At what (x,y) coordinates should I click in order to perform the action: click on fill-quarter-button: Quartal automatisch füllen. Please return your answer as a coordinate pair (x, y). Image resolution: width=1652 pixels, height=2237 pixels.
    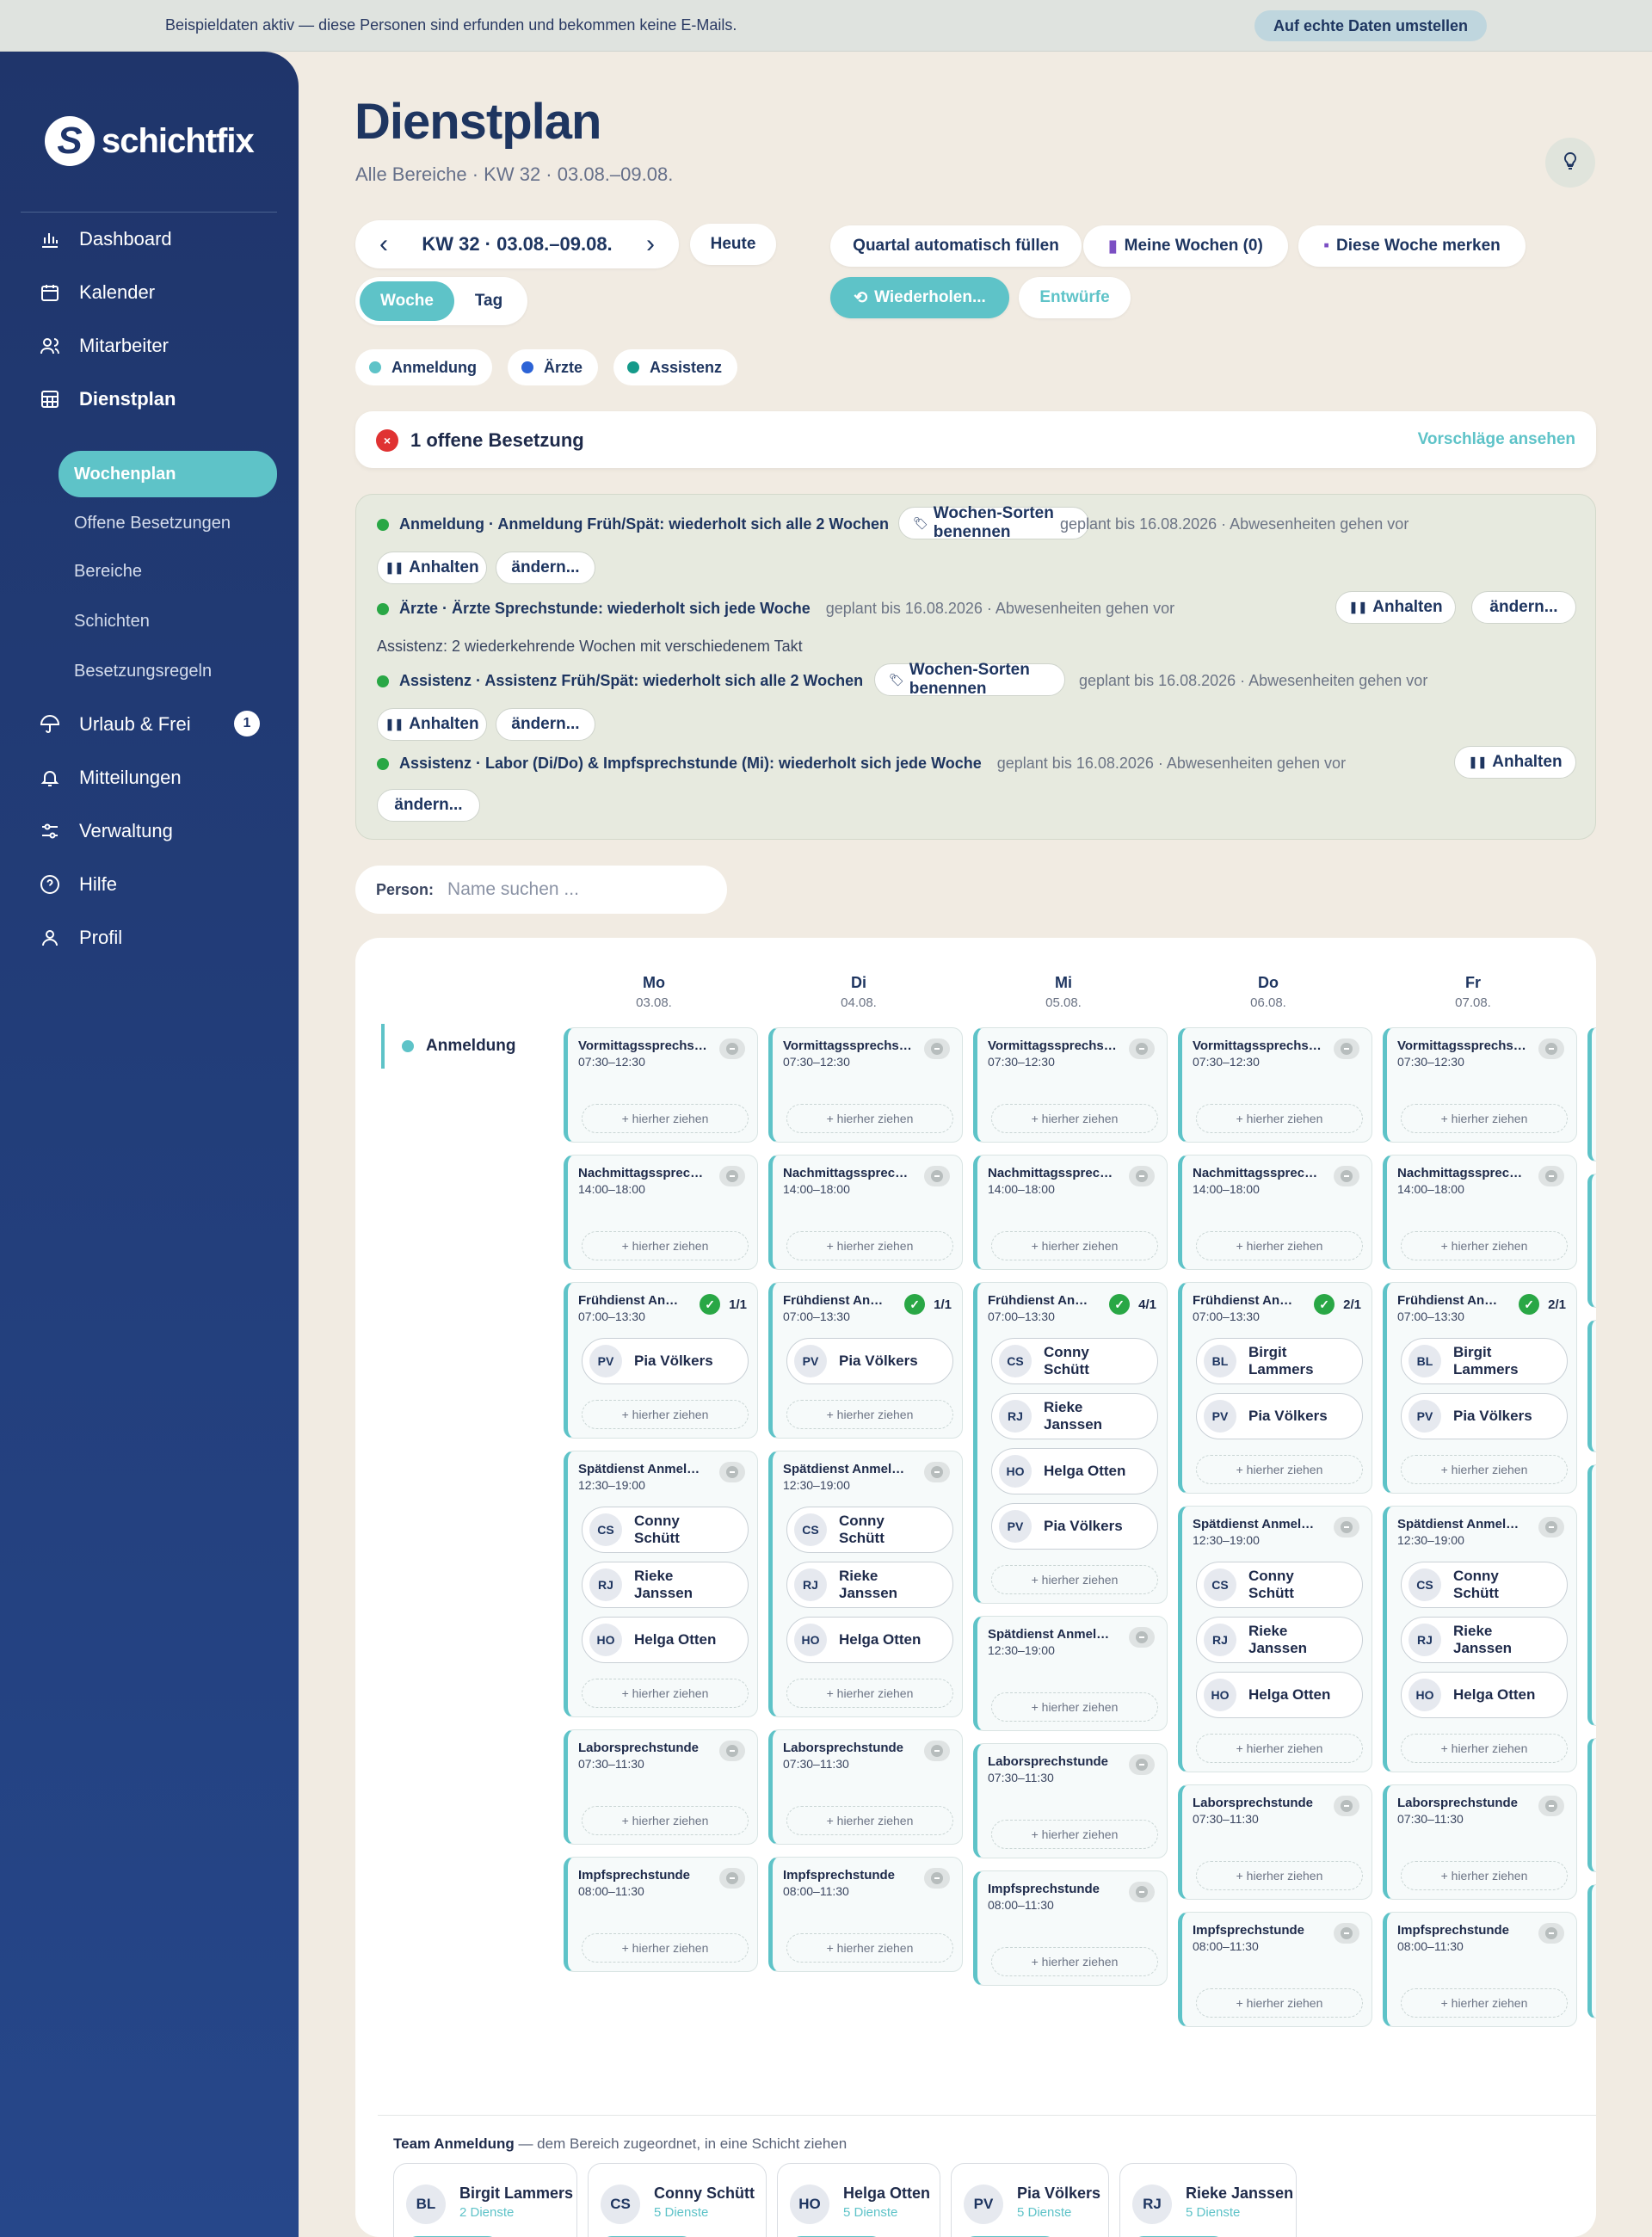
    Looking at the image, I should click on (956, 246).